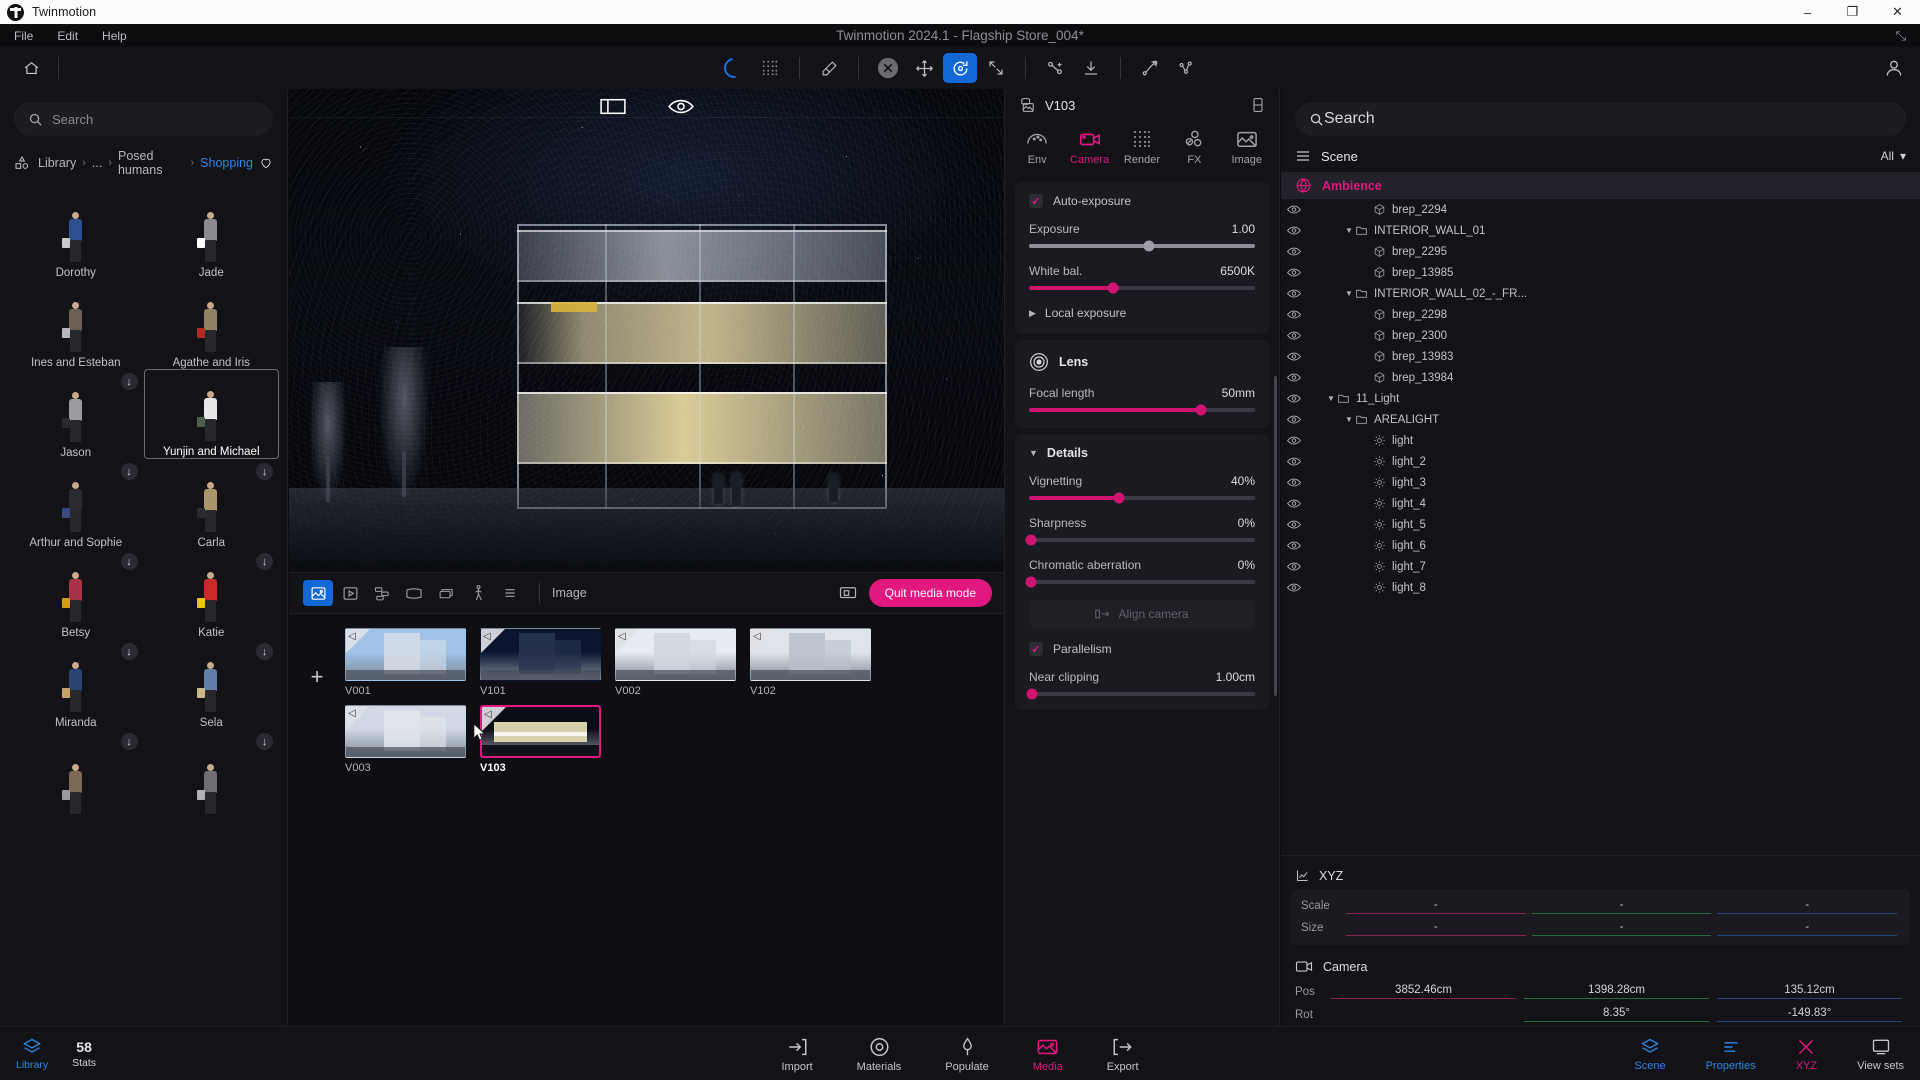 The width and height of the screenshot is (1920, 1080). What do you see at coordinates (1894, 68) in the screenshot?
I see `user-account-icon` at bounding box center [1894, 68].